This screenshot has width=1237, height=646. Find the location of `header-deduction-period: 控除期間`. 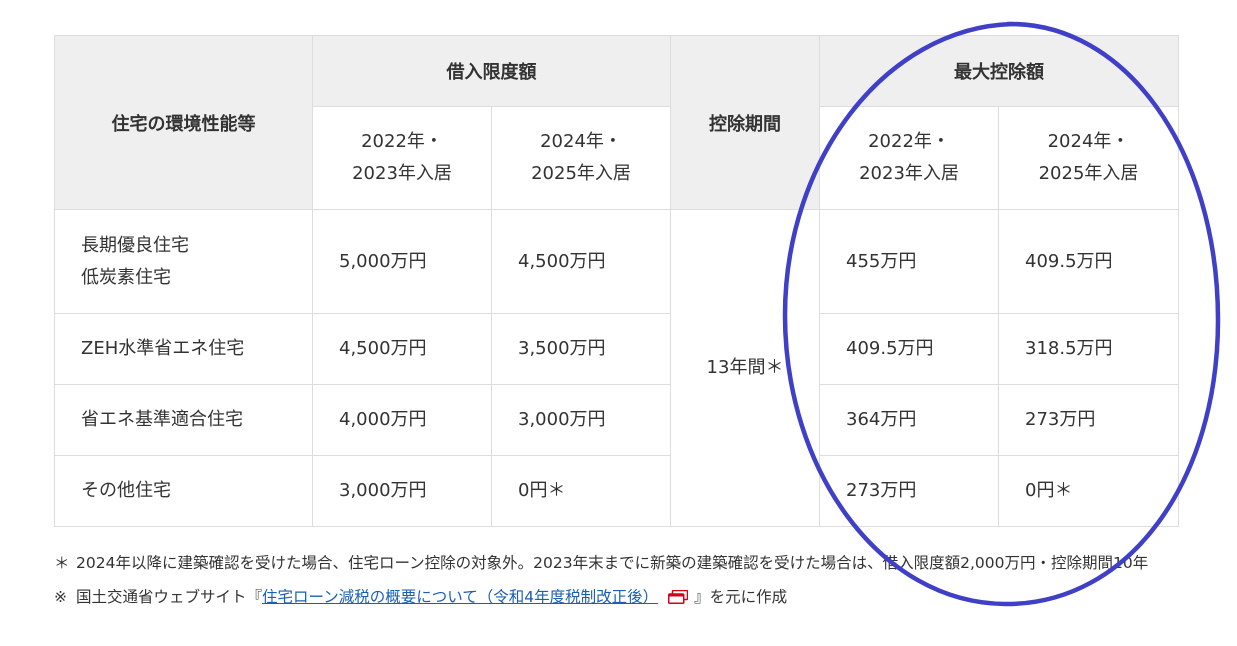

header-deduction-period: 控除期間 is located at coordinates (745, 122).